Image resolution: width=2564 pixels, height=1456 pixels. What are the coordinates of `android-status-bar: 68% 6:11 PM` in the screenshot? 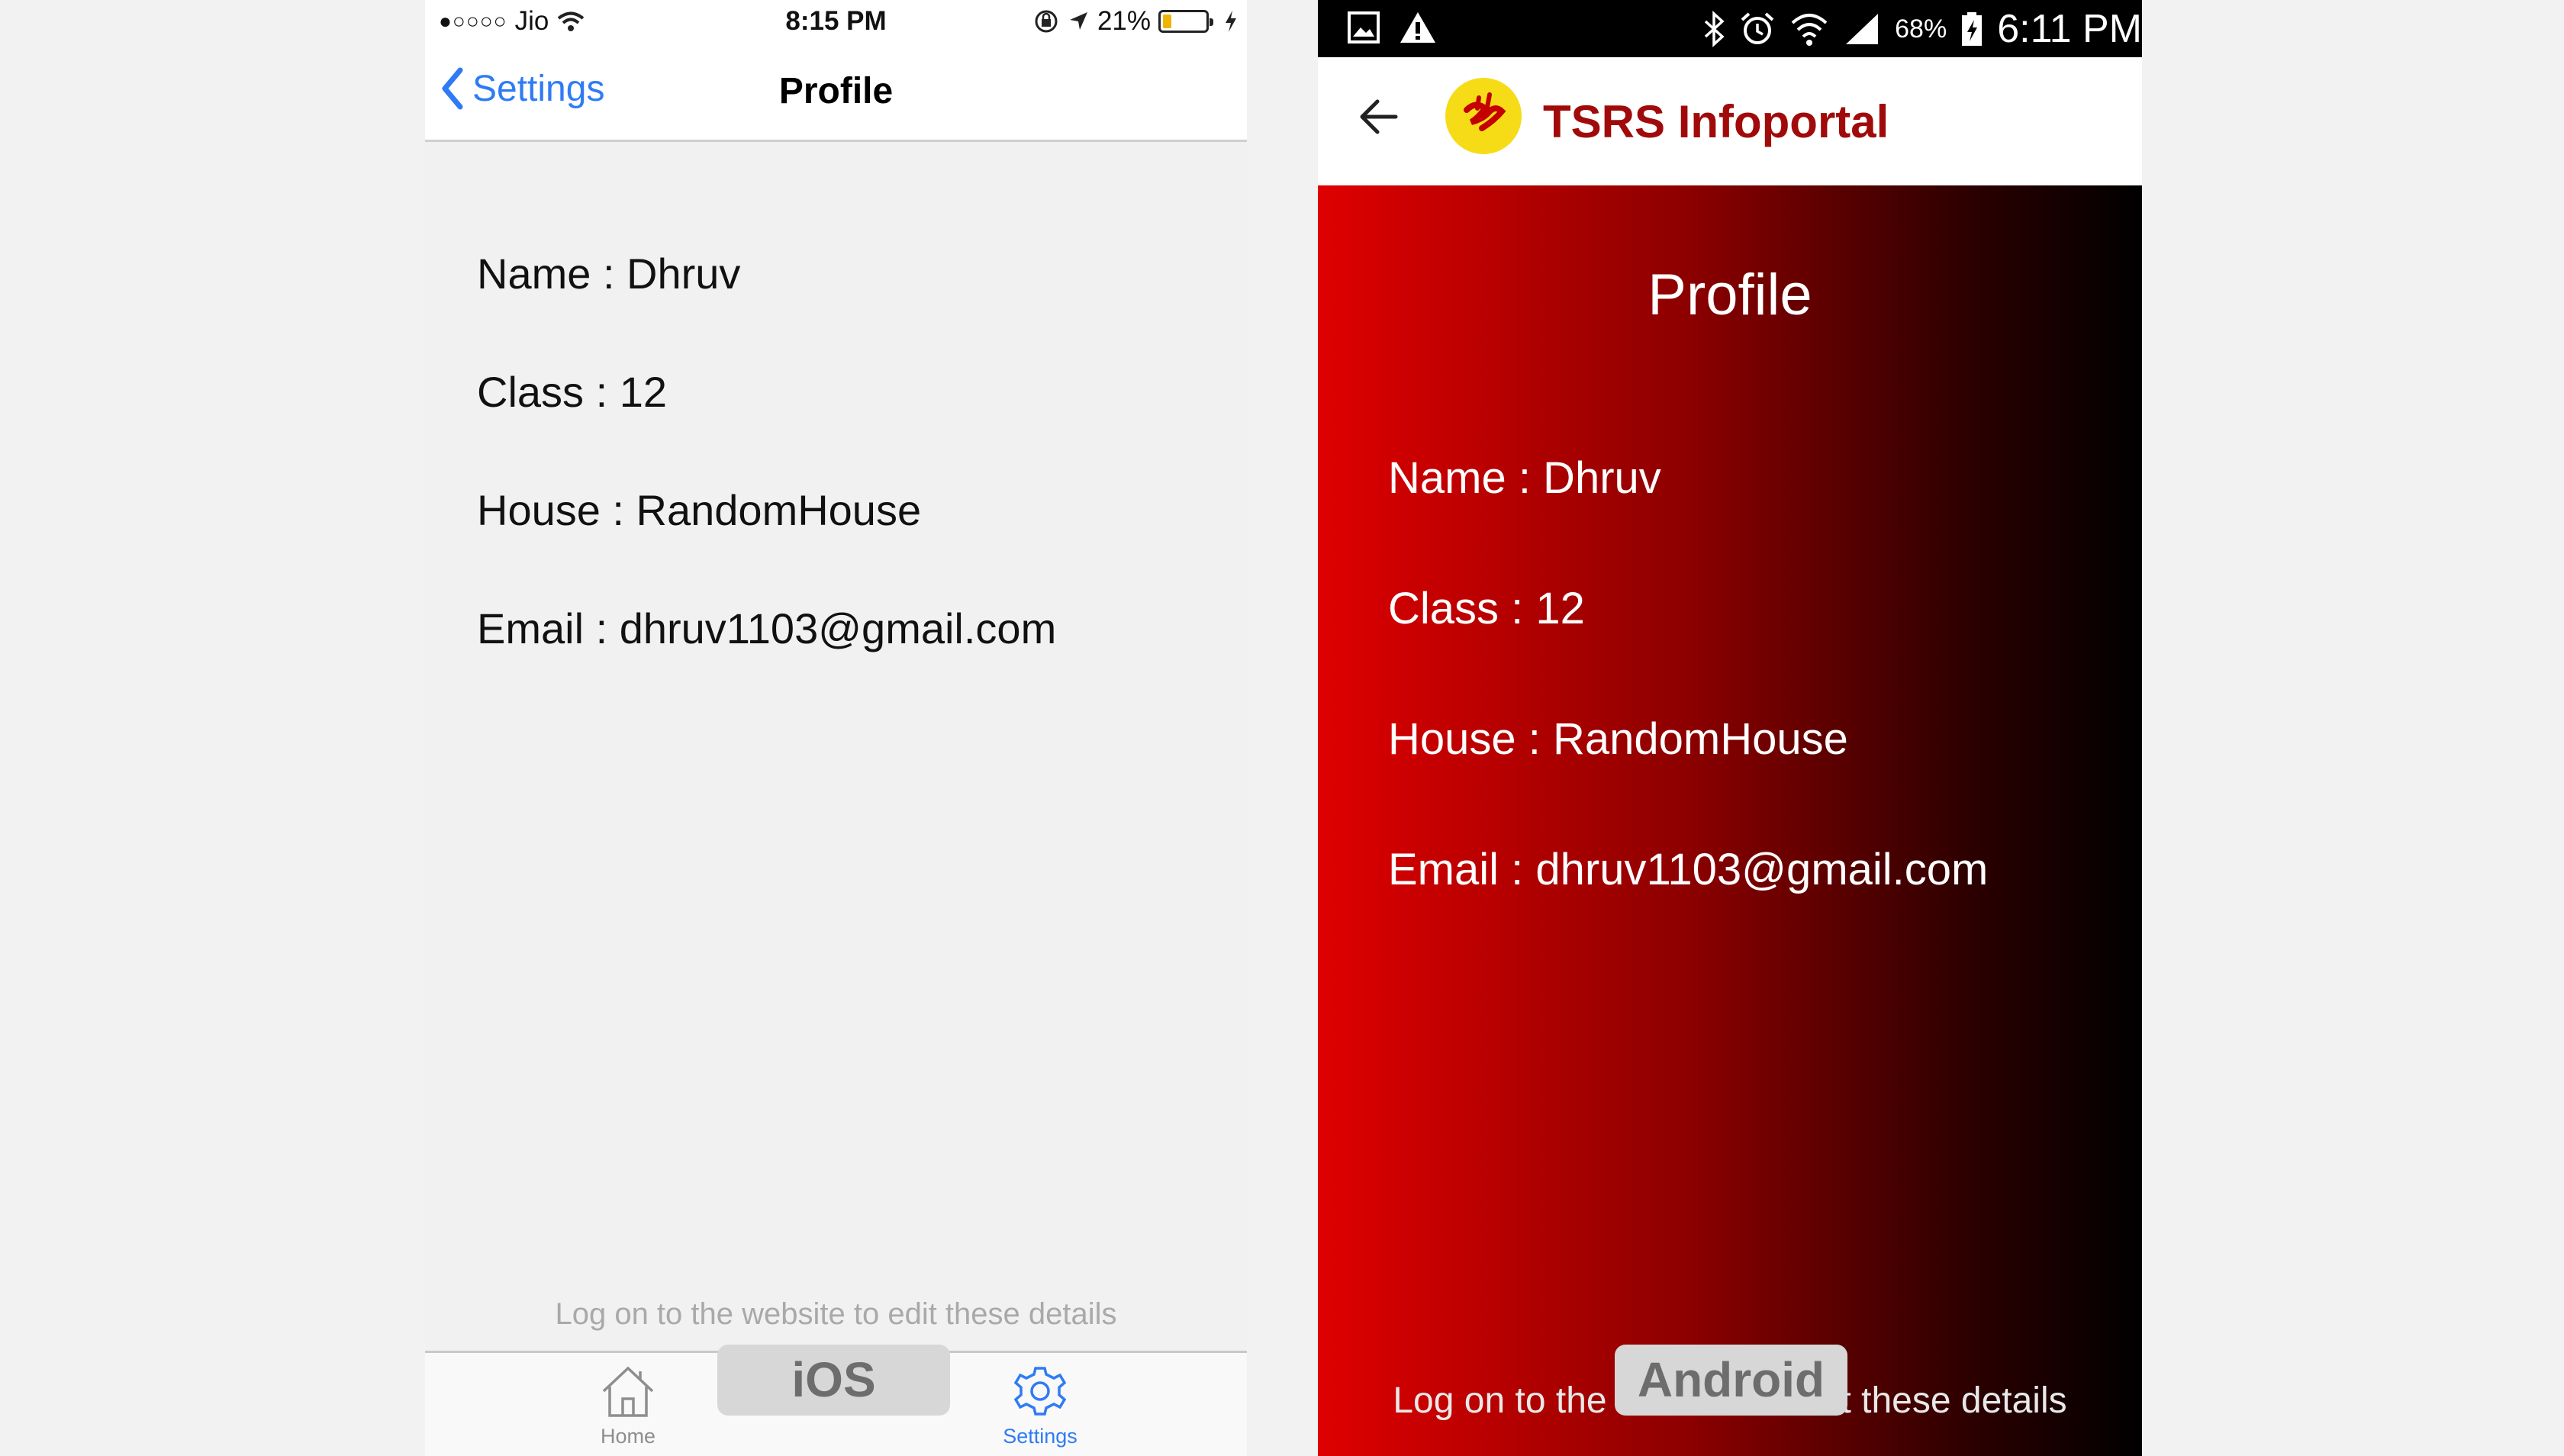 It's located at (1730, 28).